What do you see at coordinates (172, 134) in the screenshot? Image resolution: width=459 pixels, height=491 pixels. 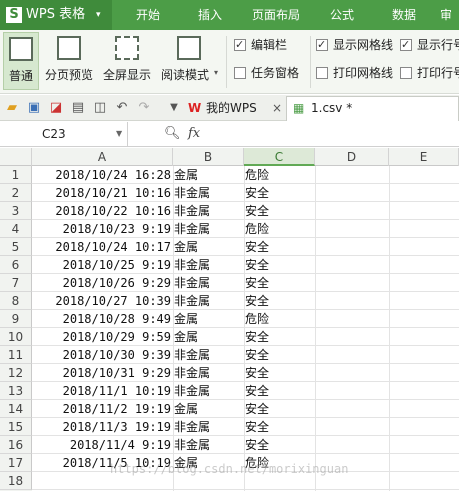 I see `zoom-search-icon: 🔍︎` at bounding box center [172, 134].